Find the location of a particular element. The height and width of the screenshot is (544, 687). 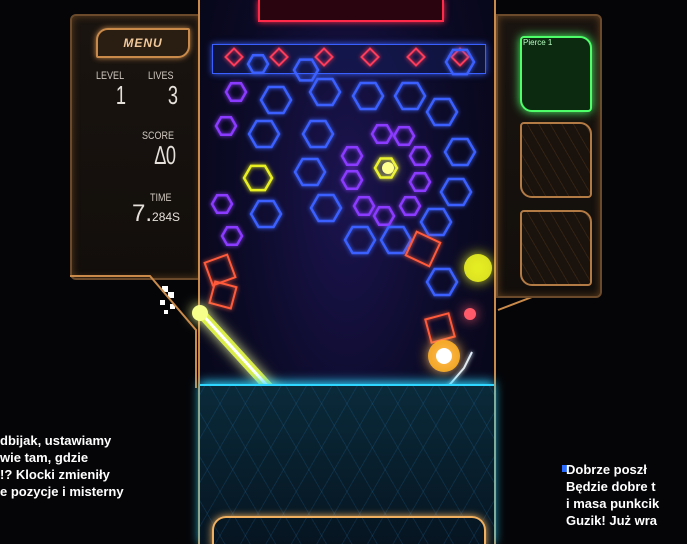

card-label: Pierce 1 is located at coordinates (538, 42).